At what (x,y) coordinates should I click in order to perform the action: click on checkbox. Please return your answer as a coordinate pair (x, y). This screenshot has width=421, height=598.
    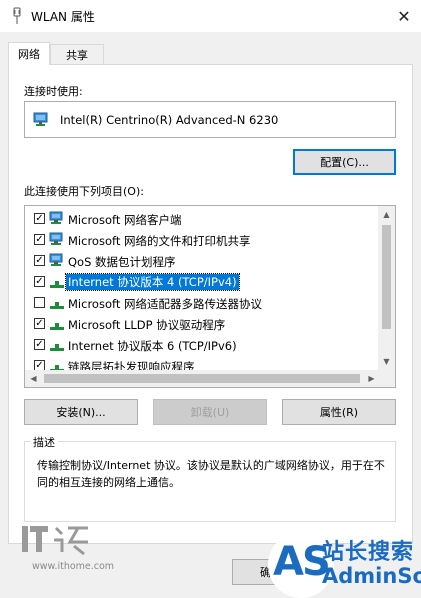
    Looking at the image, I should click on (39, 302).